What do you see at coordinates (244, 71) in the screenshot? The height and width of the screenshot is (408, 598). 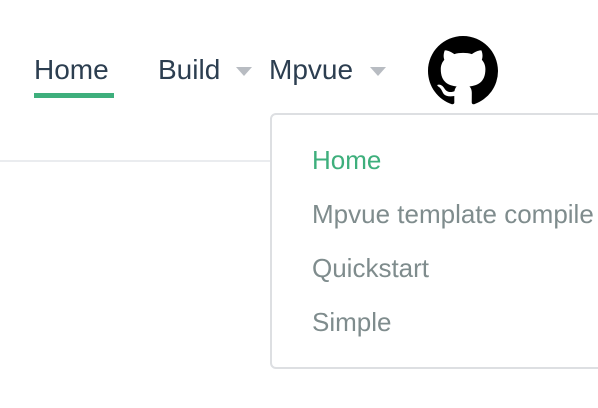 I see `build-caret-down-icon` at bounding box center [244, 71].